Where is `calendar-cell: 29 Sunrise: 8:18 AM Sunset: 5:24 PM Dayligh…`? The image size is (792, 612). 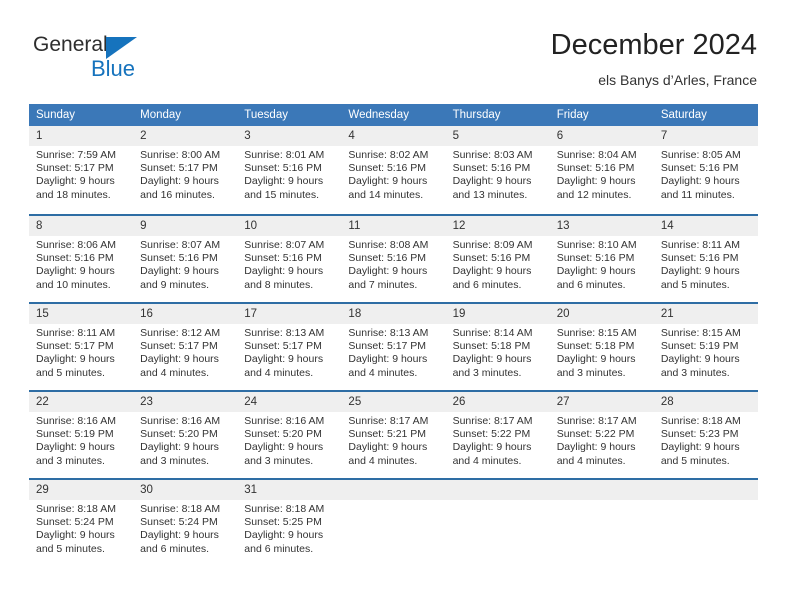
calendar-cell: 29 Sunrise: 8:18 AM Sunset: 5:24 PM Dayligh… is located at coordinates (81, 522).